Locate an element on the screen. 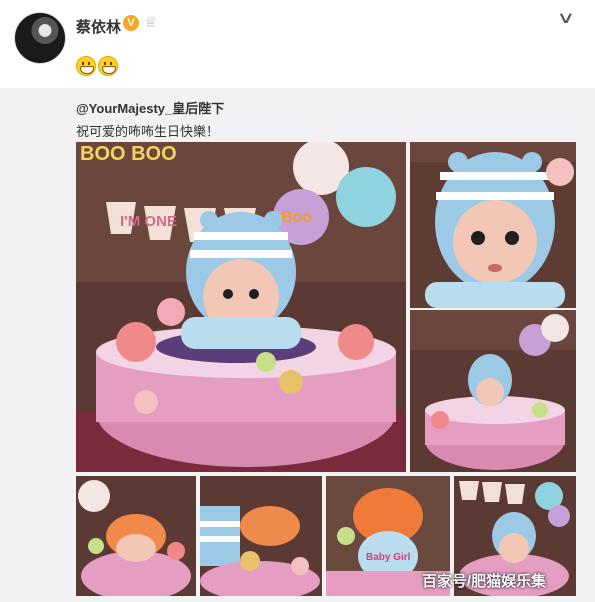  chevron-down-icon: ∨ is located at coordinates (565, 18).